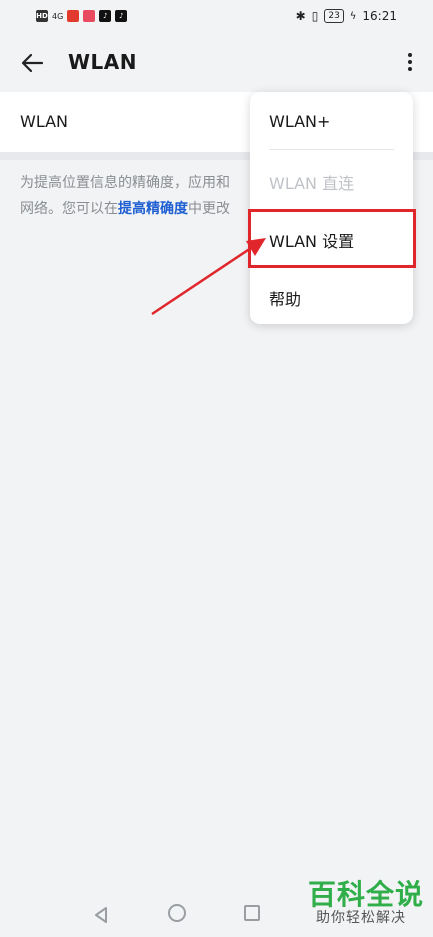  What do you see at coordinates (252, 913) in the screenshot?
I see `nav-recents-icon` at bounding box center [252, 913].